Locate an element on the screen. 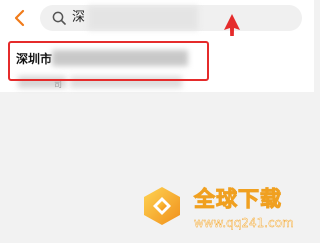  watermark-logo-icon is located at coordinates (162, 206).